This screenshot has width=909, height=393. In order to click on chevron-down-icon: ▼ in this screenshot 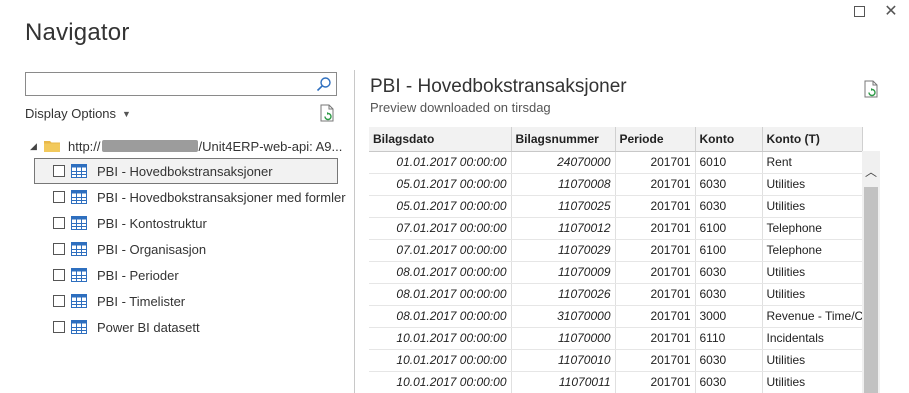, I will do `click(126, 114)`.